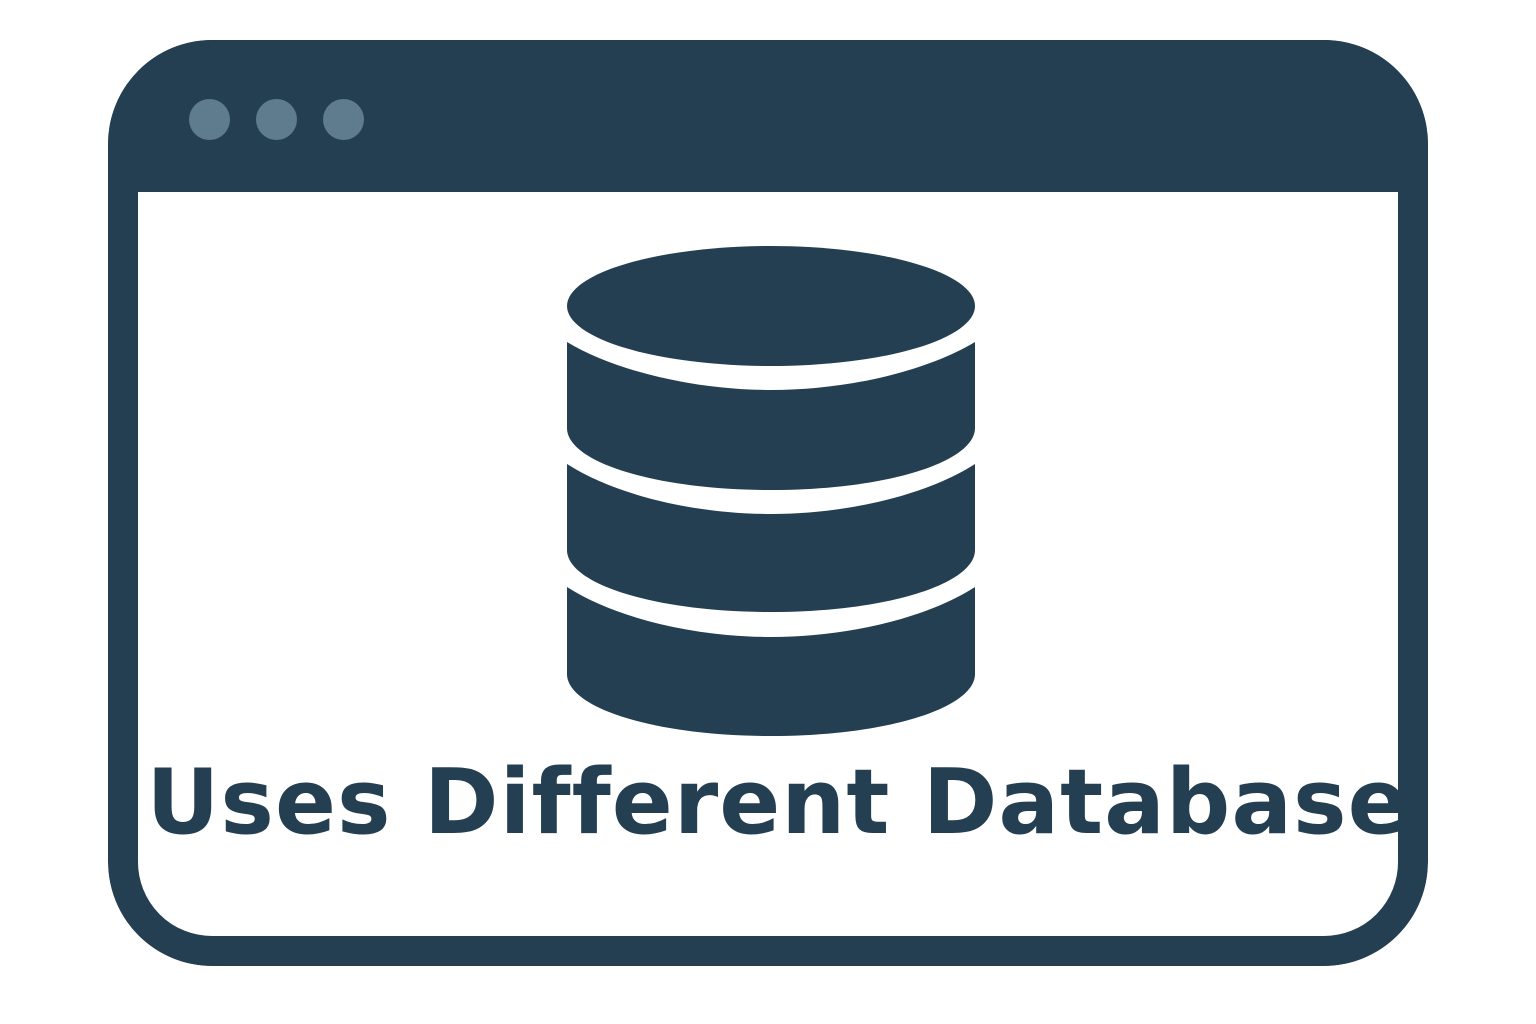 The image size is (1536, 1024). Describe the element at coordinates (771, 306) in the screenshot. I see `database-top-disk` at that location.